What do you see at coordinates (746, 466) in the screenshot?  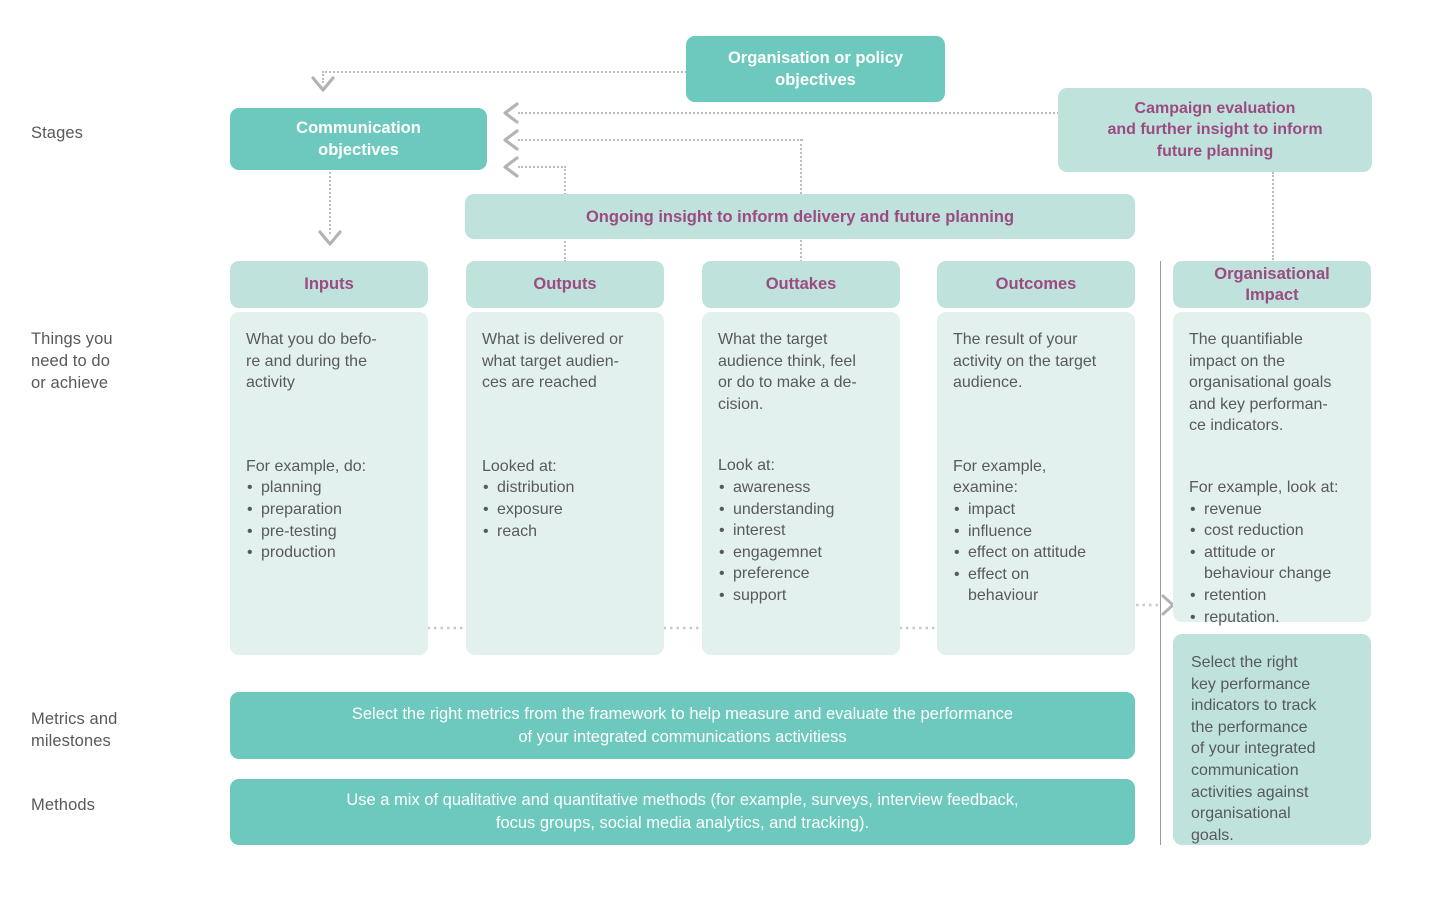 I see `column-example-label-outtakes: Look at:` at bounding box center [746, 466].